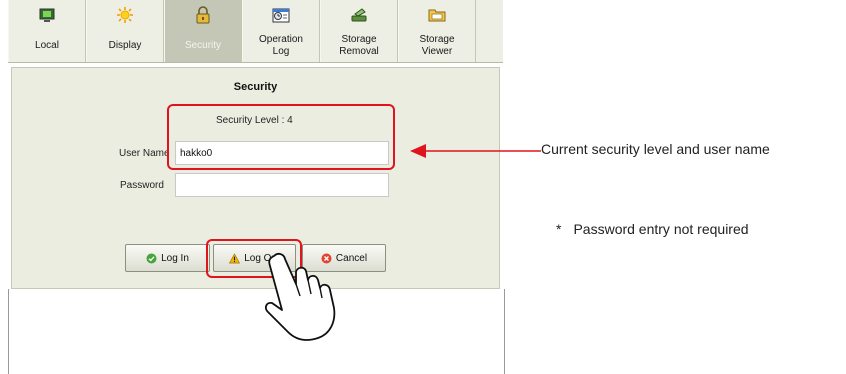 This screenshot has height=374, width=846. I want to click on padlock-icon, so click(203, 15).